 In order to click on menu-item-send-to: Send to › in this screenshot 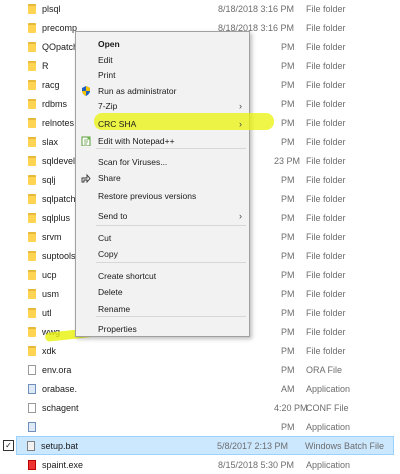, I will do `click(162, 216)`.